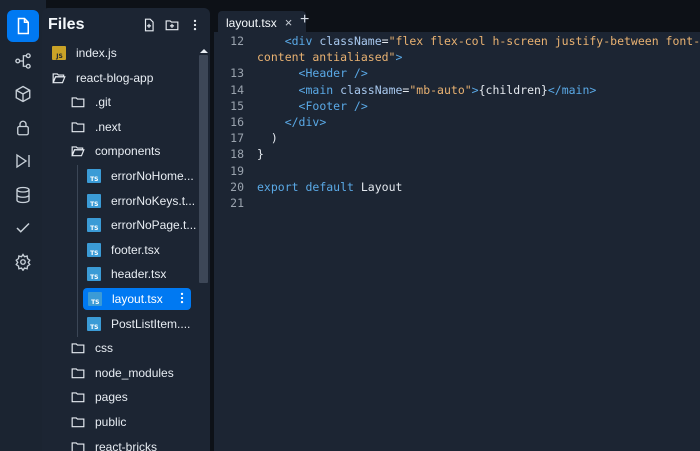  What do you see at coordinates (23, 195) in the screenshot?
I see `database-icon` at bounding box center [23, 195].